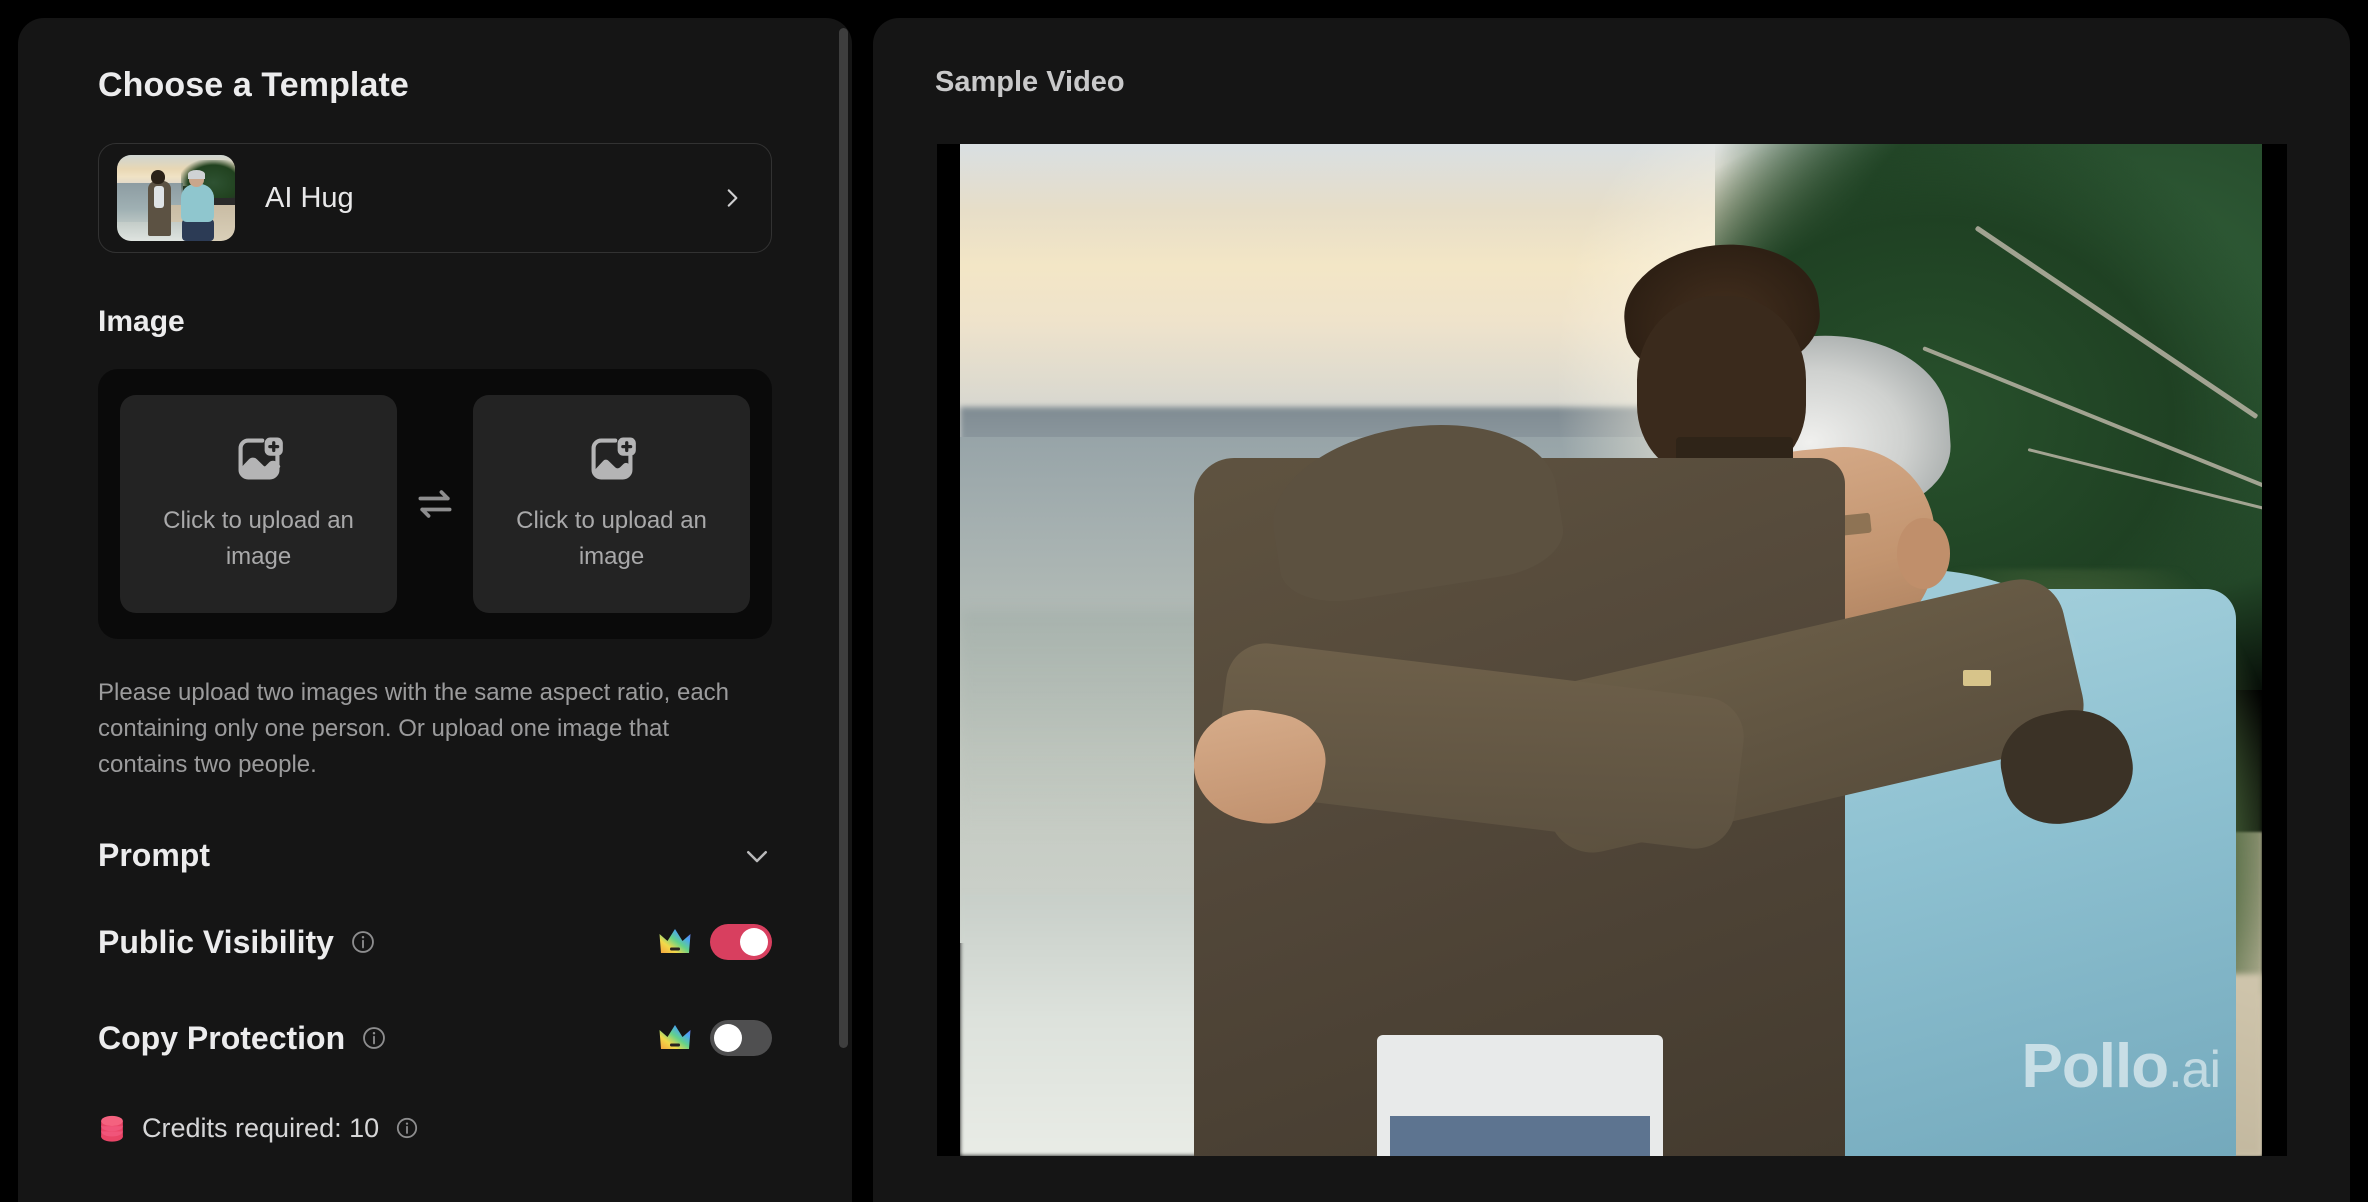 Image resolution: width=2368 pixels, height=1202 pixels. I want to click on copy-protection-label: Copy Protection, so click(222, 1037).